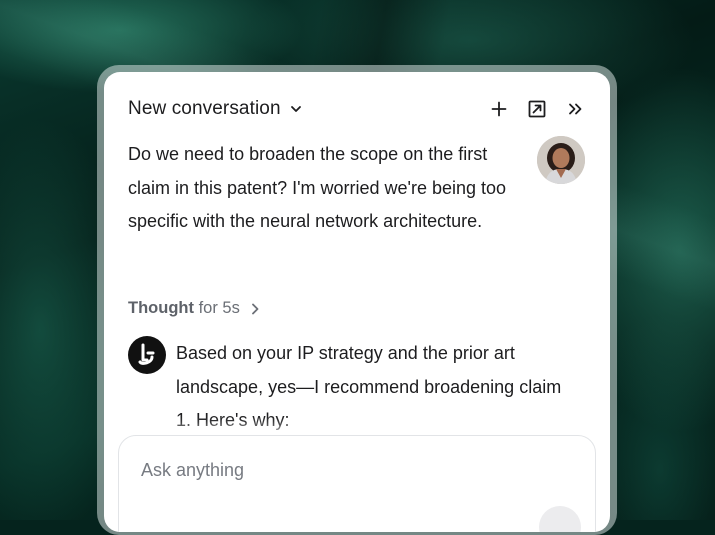  Describe the element at coordinates (357, 483) in the screenshot. I see `composer` at that location.